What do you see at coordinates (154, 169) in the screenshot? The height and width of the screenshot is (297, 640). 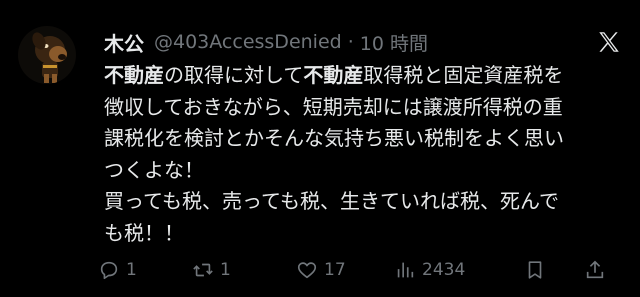 I see `post-text: つくよな！` at bounding box center [154, 169].